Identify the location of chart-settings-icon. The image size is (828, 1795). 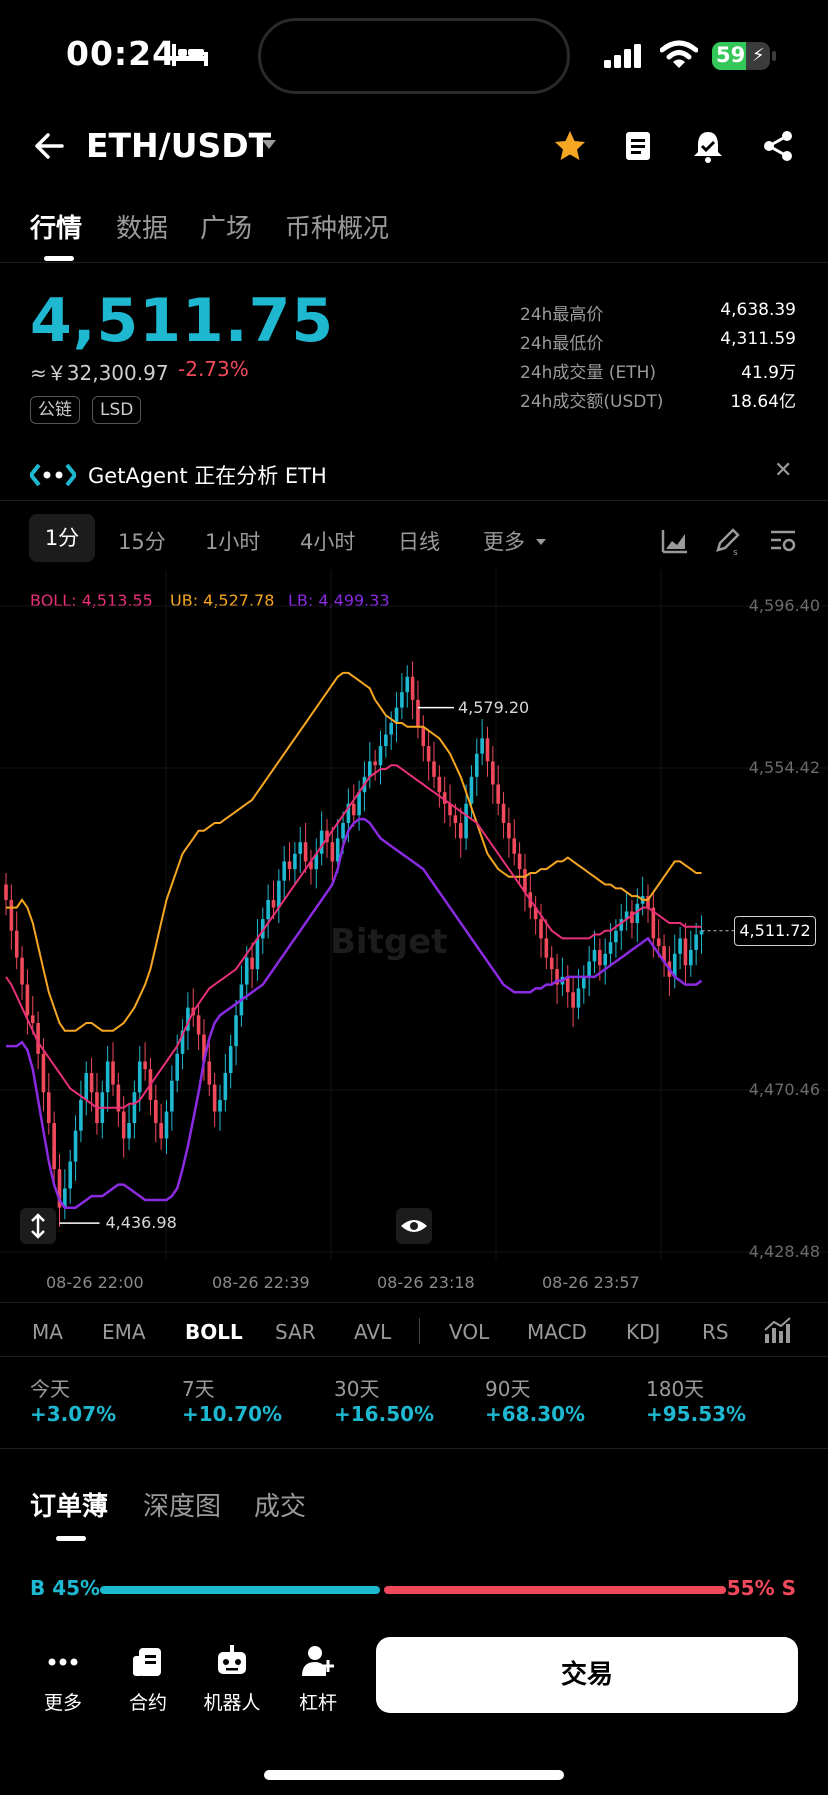
(783, 541).